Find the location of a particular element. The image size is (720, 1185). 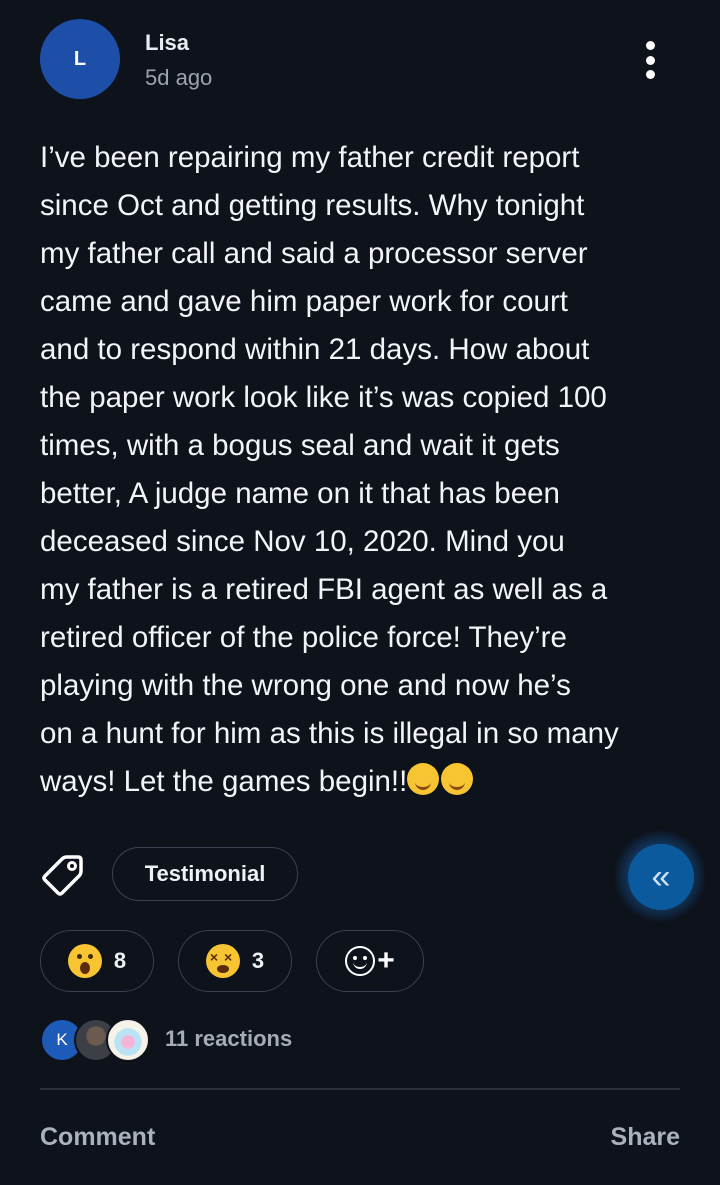

share-button: Share is located at coordinates (645, 1137).